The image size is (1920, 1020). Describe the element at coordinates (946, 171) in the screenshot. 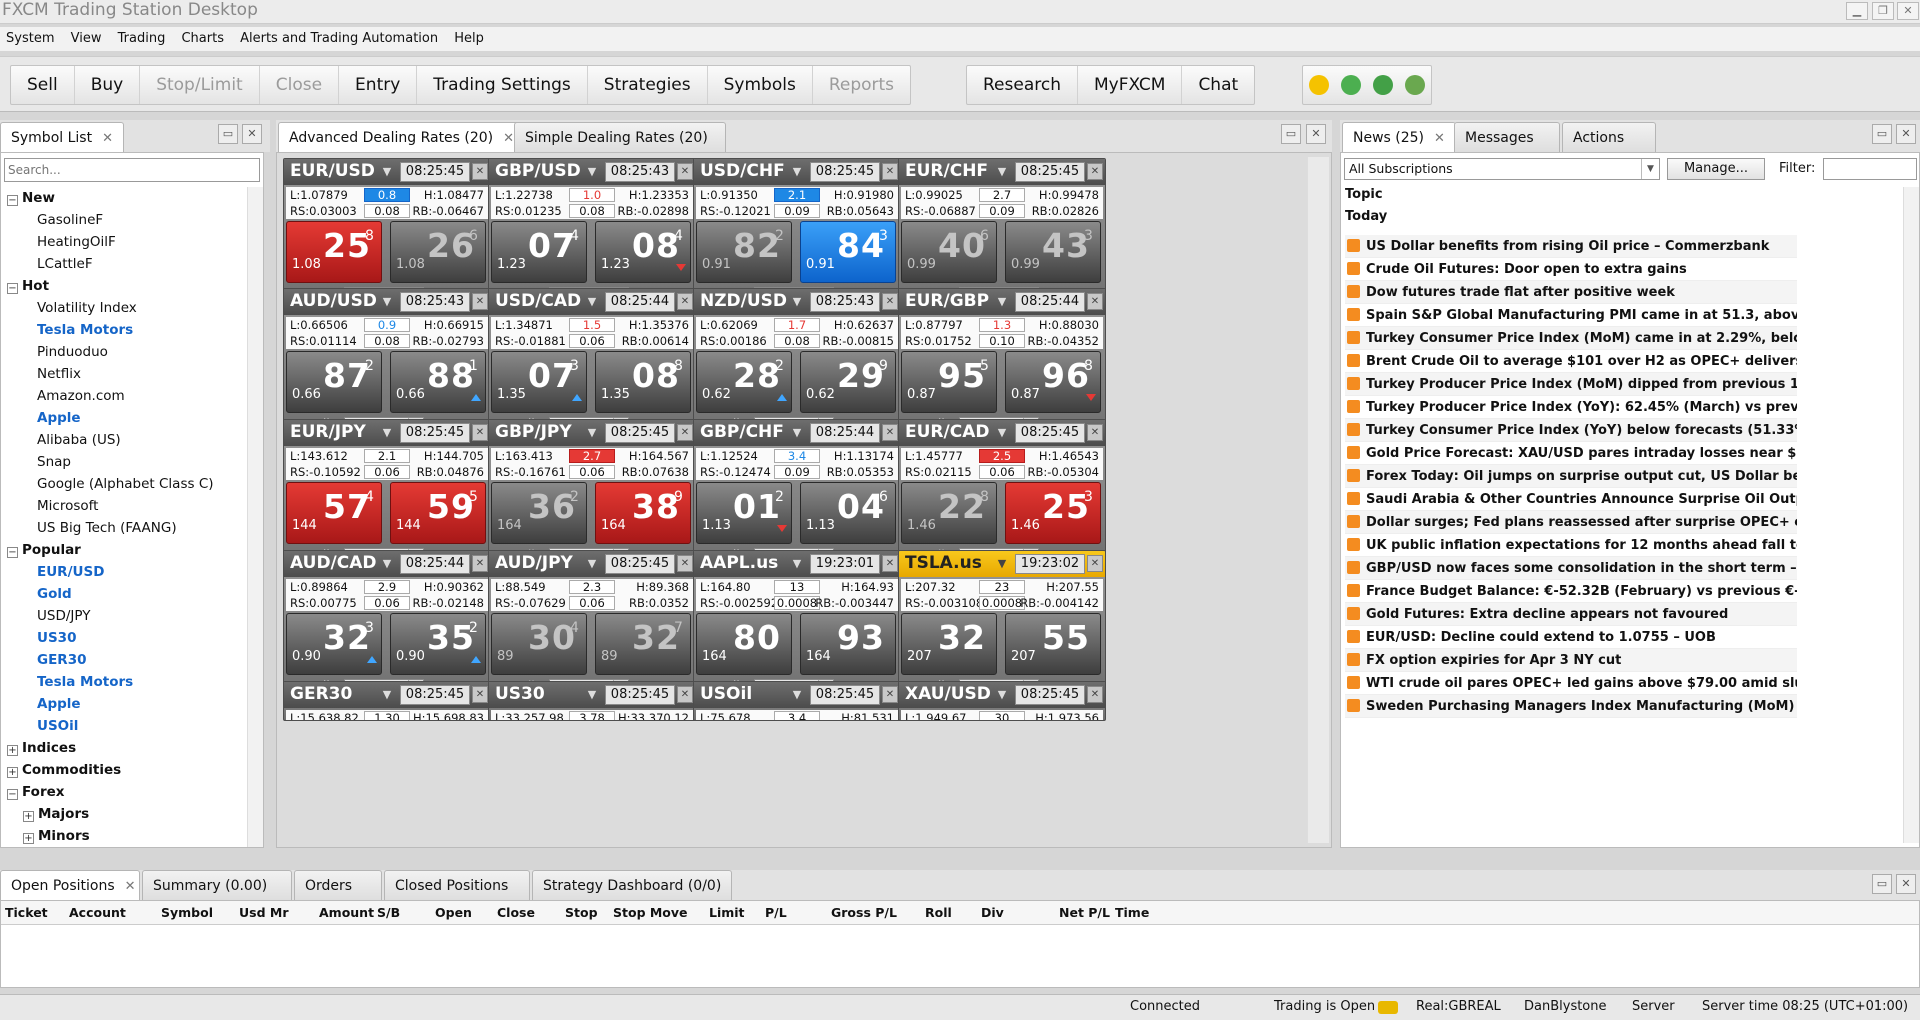

I see `tile-symbol: EUR/CHF` at that location.